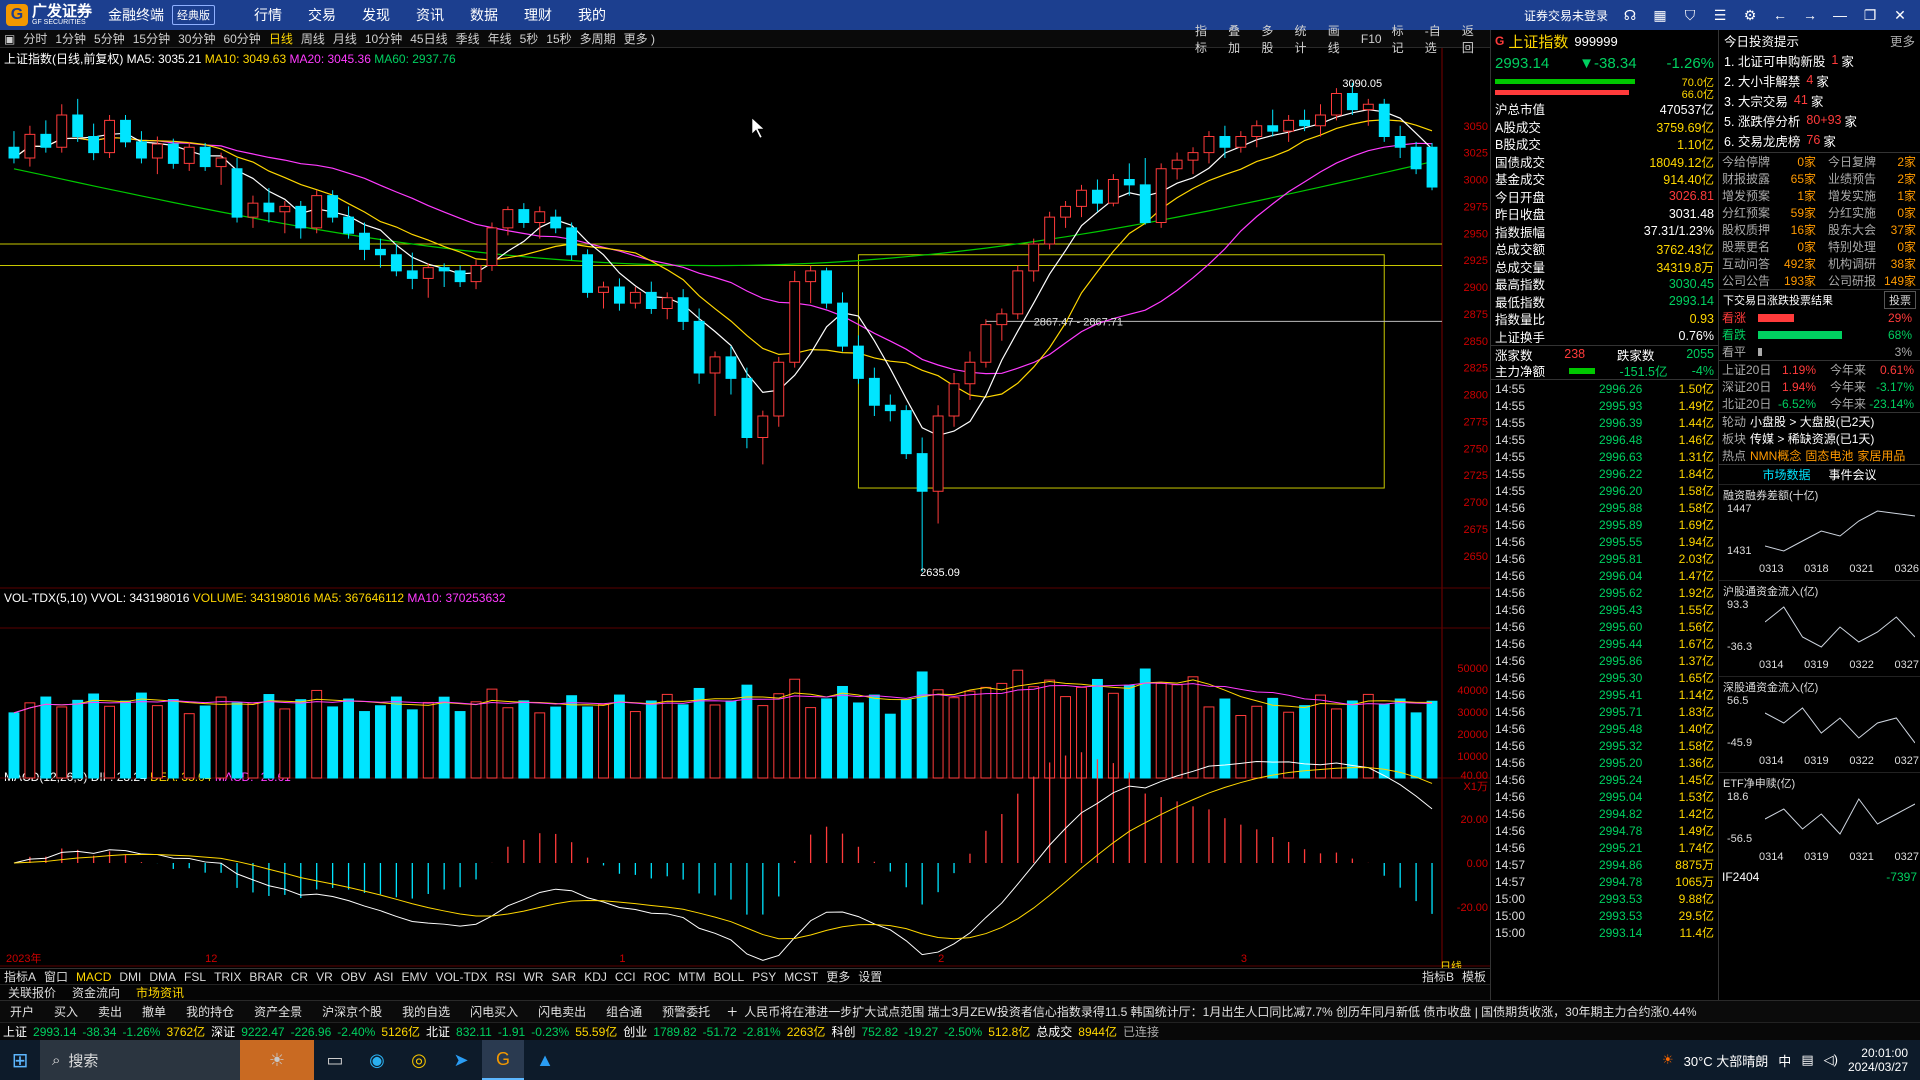  What do you see at coordinates (729, 977) in the screenshot?
I see `indicator-tab: BOLL` at bounding box center [729, 977].